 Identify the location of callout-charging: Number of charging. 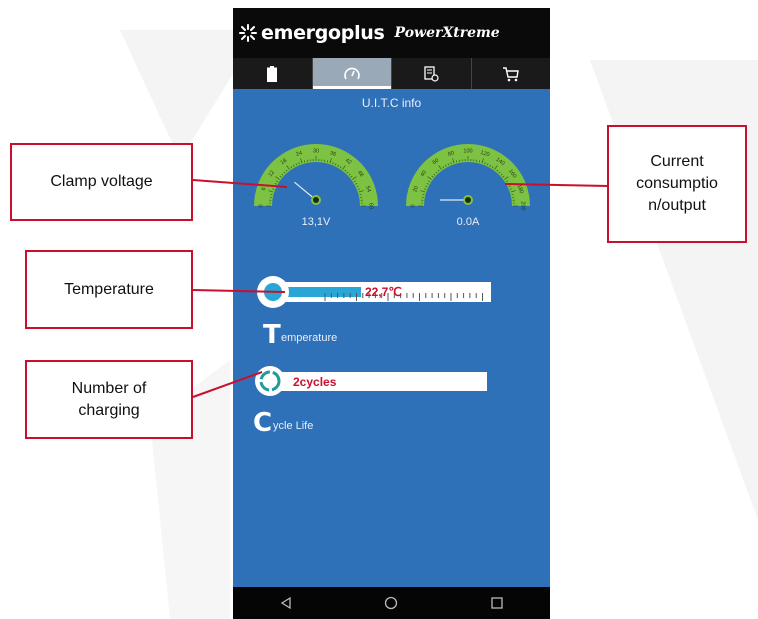
(109, 399).